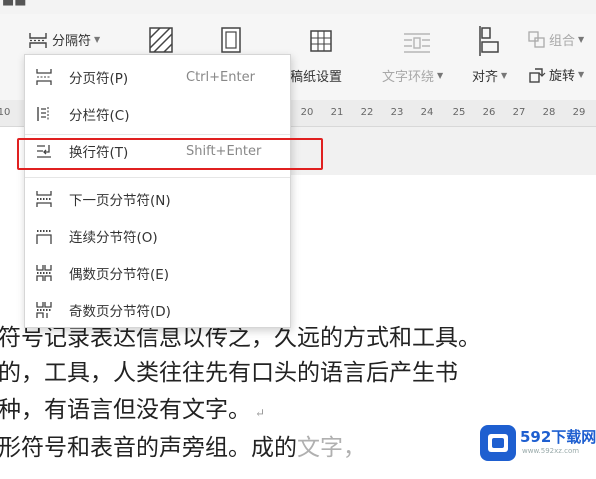 This screenshot has width=596, height=479. Describe the element at coordinates (161, 40) in the screenshot. I see `page-background-icon` at that location.